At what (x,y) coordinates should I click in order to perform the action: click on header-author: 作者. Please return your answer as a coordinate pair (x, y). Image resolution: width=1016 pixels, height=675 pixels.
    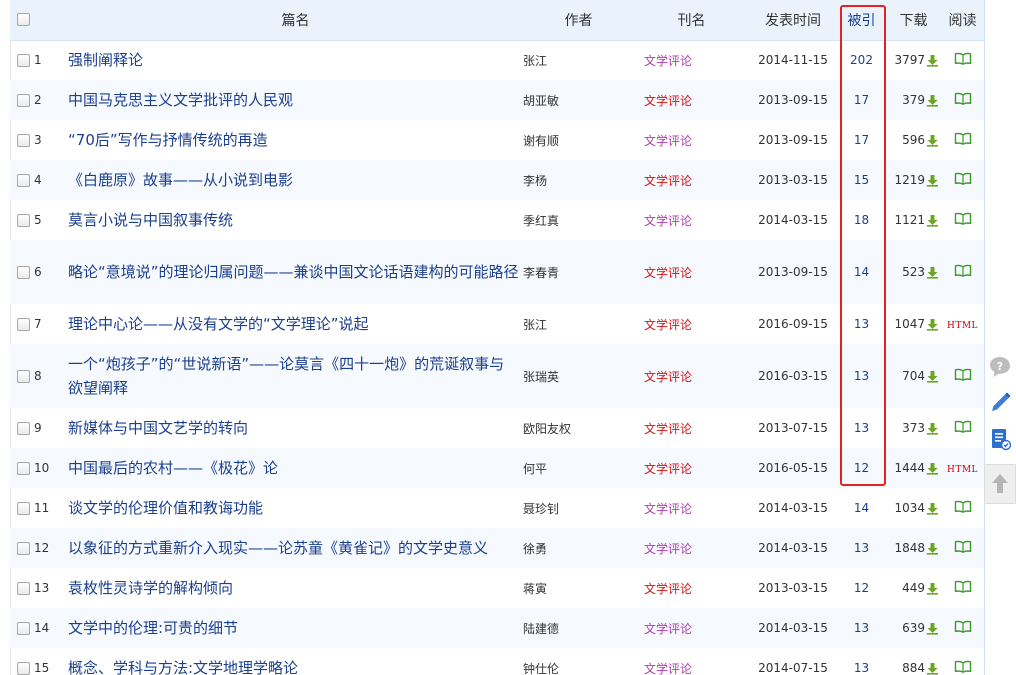
    Looking at the image, I should click on (578, 20).